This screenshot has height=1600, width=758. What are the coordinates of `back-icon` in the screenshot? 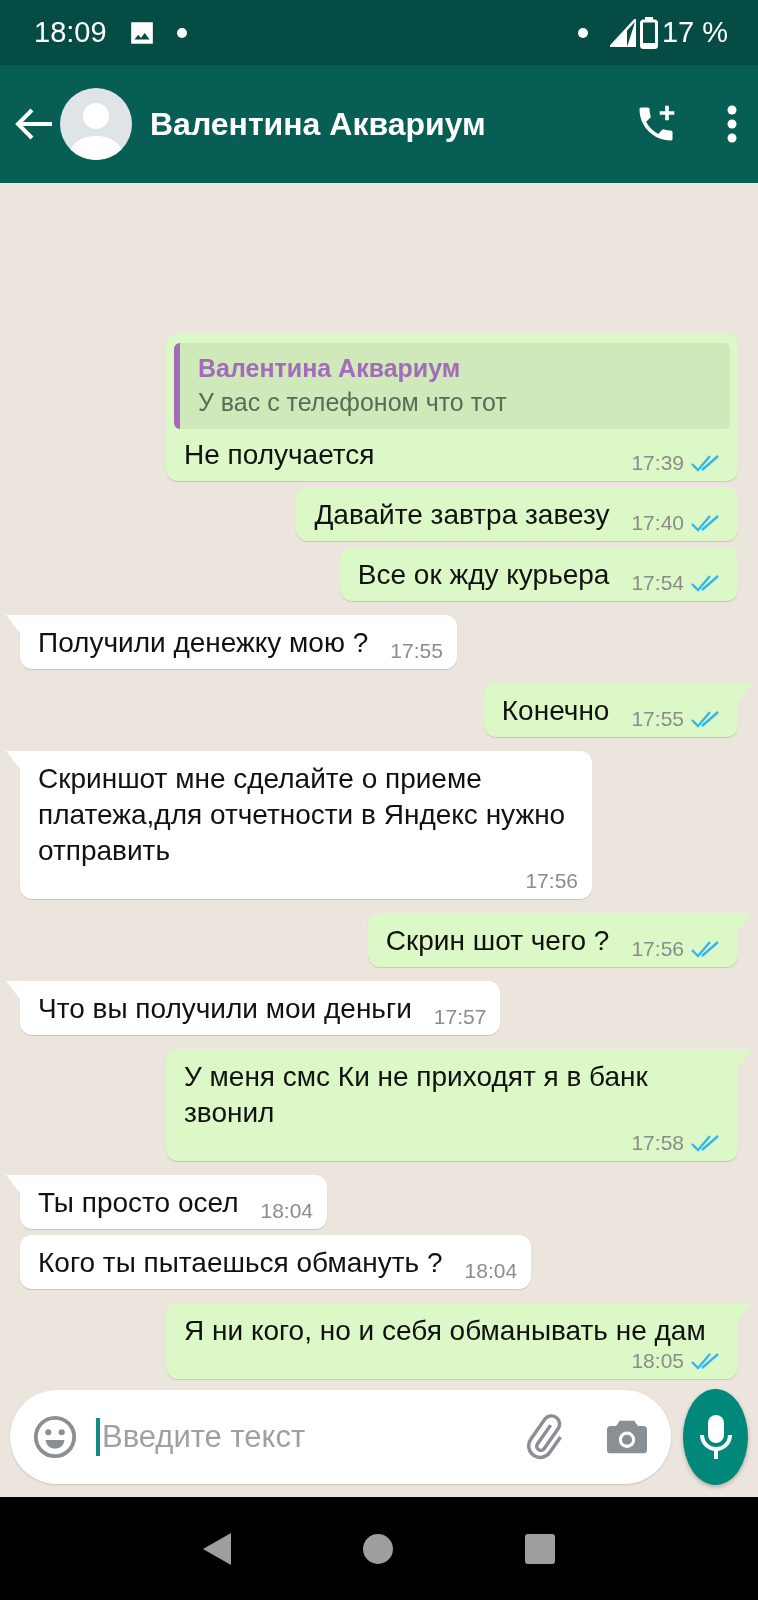 It's located at (217, 1548).